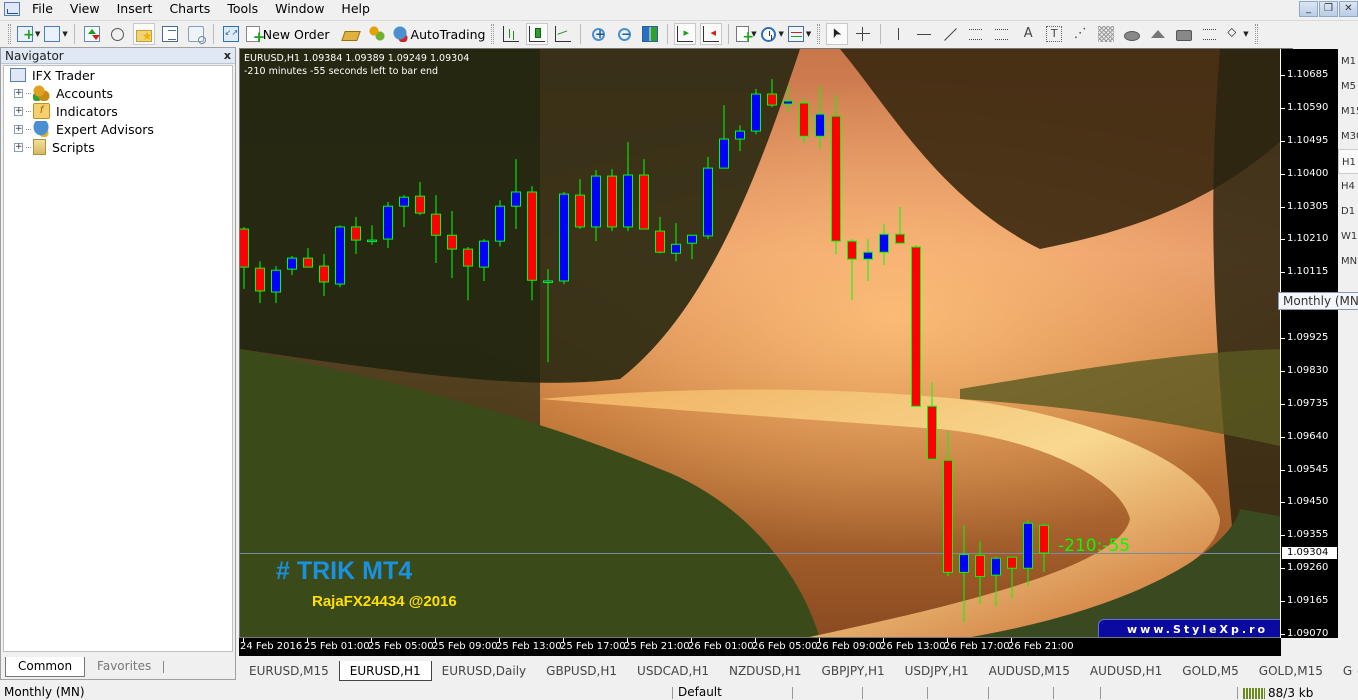 This screenshot has height=700, width=1358. I want to click on menu-window: Window, so click(302, 9).